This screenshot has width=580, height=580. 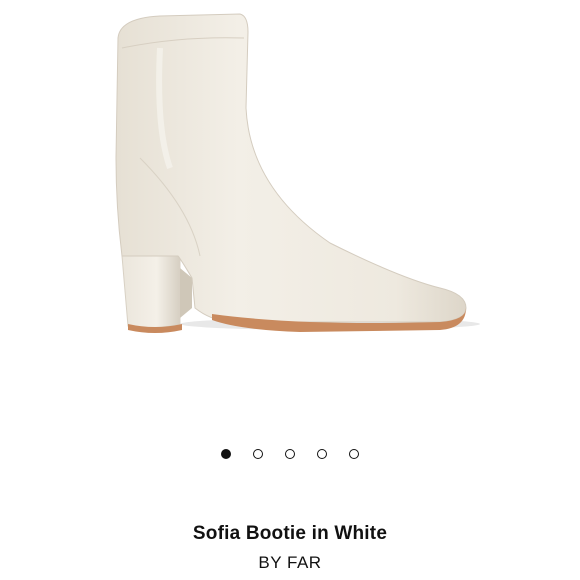 What do you see at coordinates (290, 533) in the screenshot?
I see `product-title: Sofia Bootie in White` at bounding box center [290, 533].